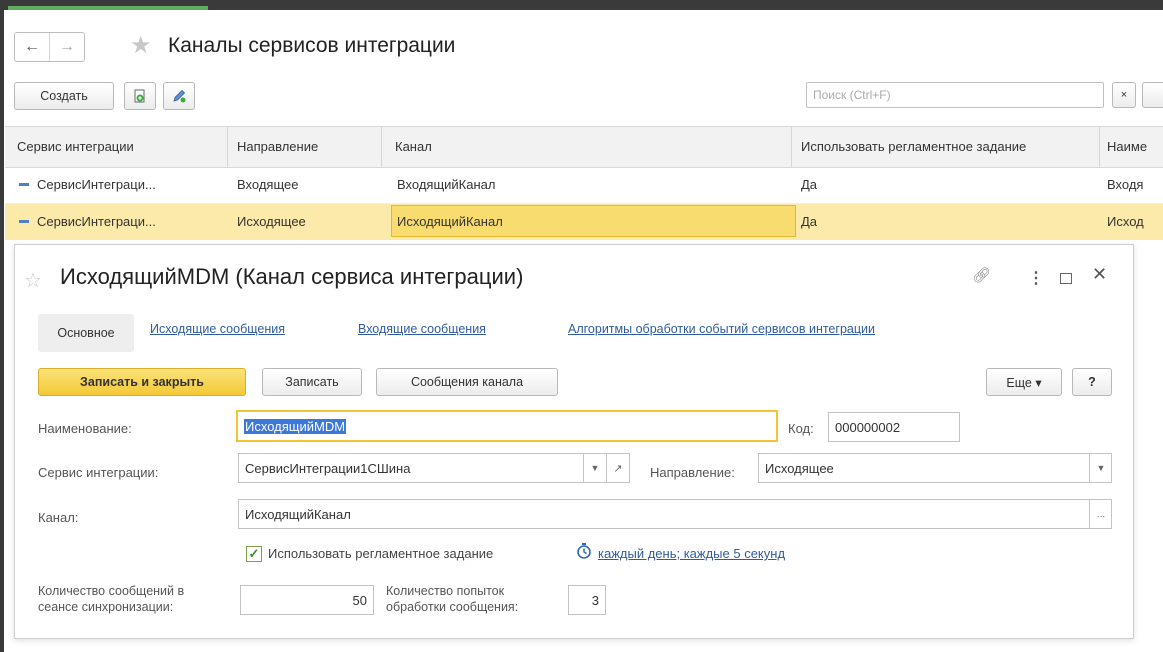 The image size is (1163, 652). What do you see at coordinates (271, 221) in the screenshot?
I see `row-direction: Исходящее` at bounding box center [271, 221].